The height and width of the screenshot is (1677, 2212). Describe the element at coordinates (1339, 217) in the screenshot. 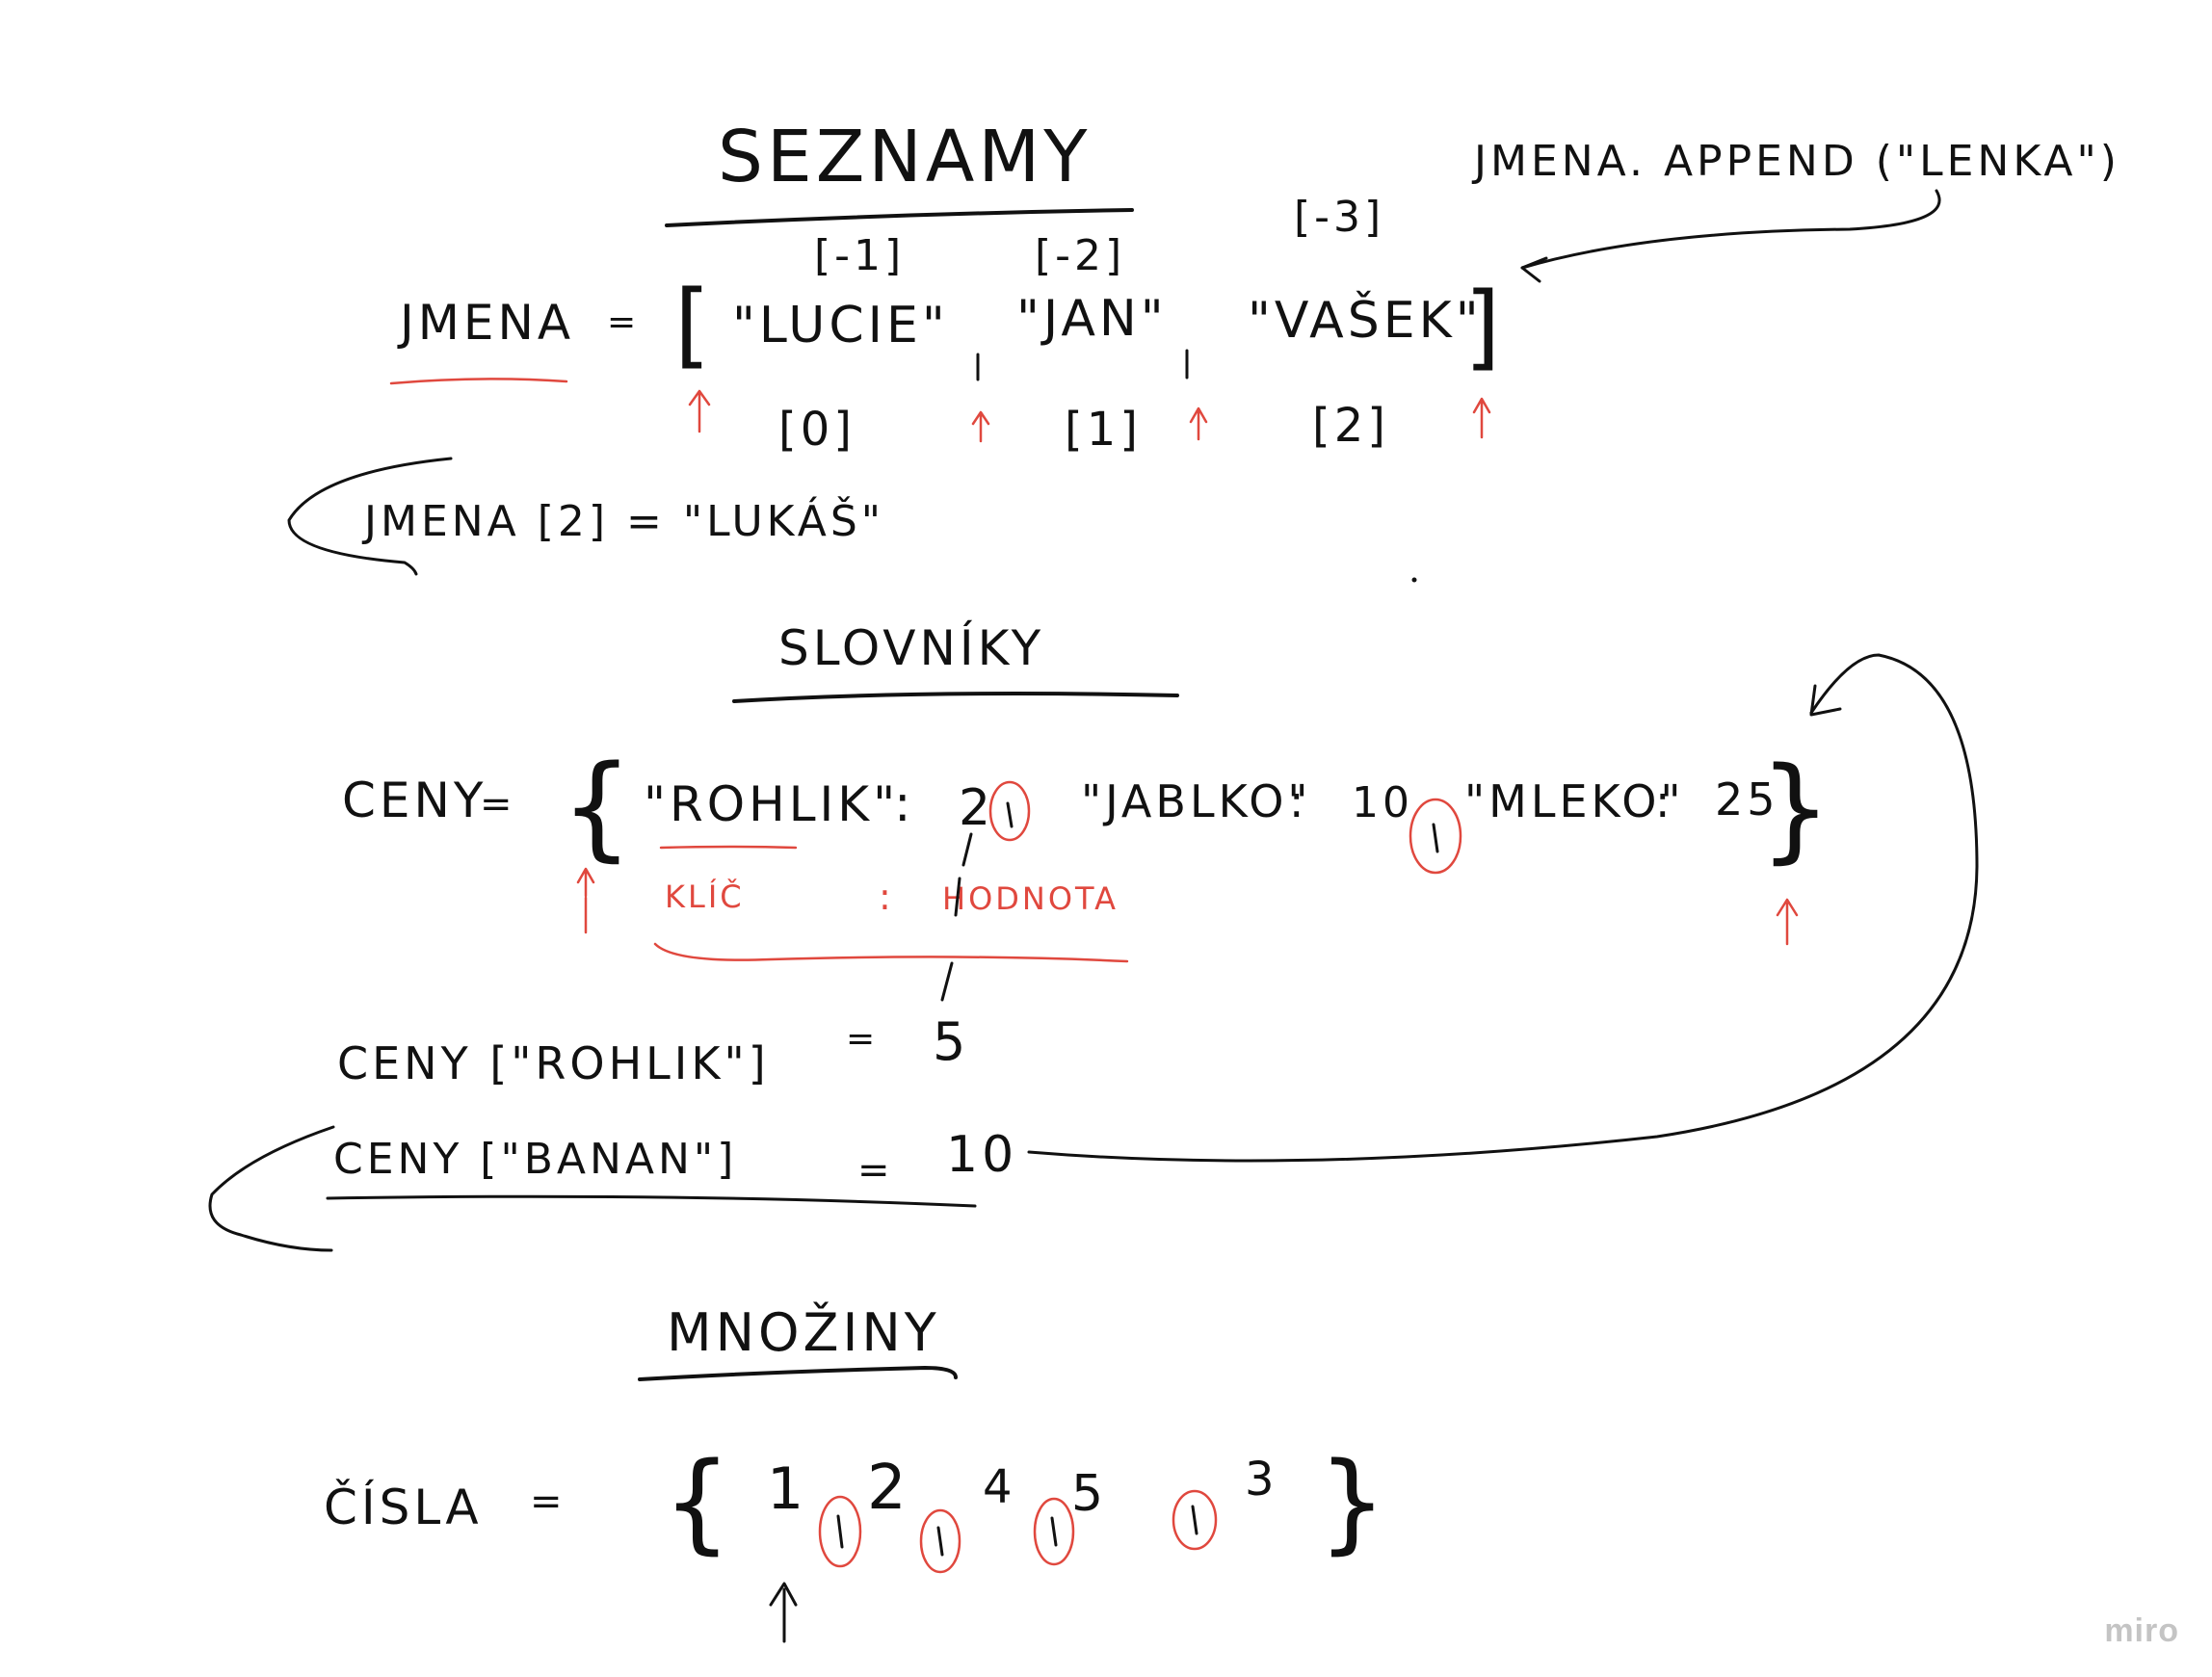

I see `neg-index-minus-3: [-3]` at that location.